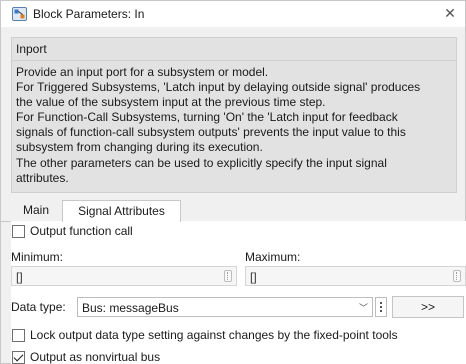 The height and width of the screenshot is (364, 466). What do you see at coordinates (38, 307) in the screenshot?
I see `data-type-label: Data type:` at bounding box center [38, 307].